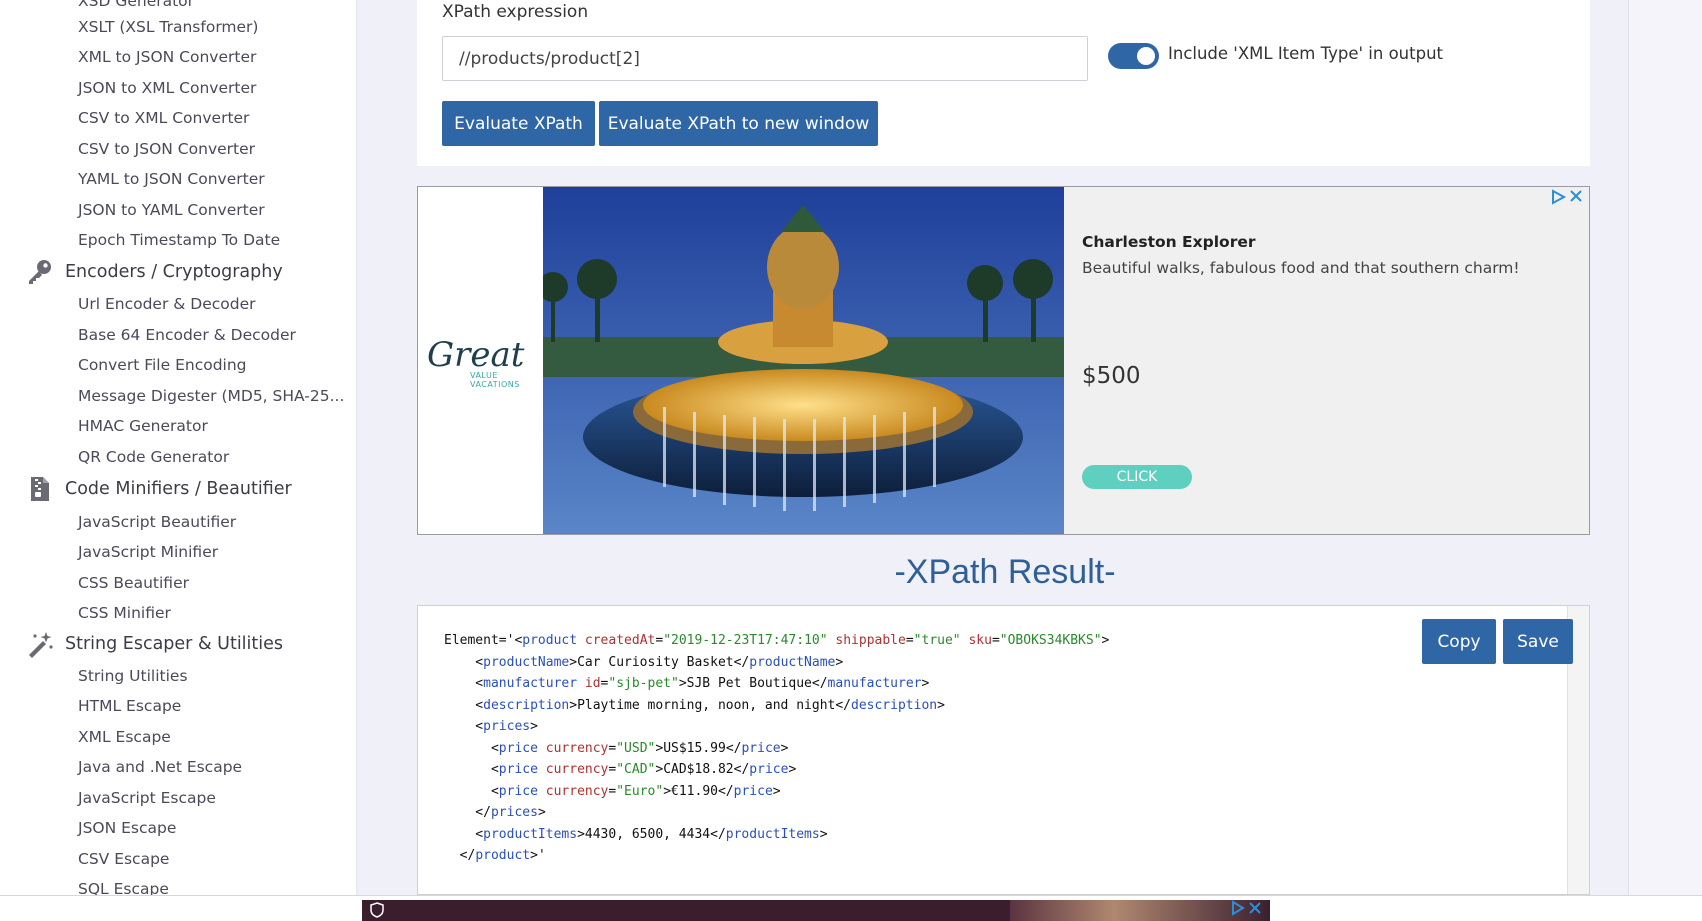  I want to click on bottom-advertisement, so click(816, 910).